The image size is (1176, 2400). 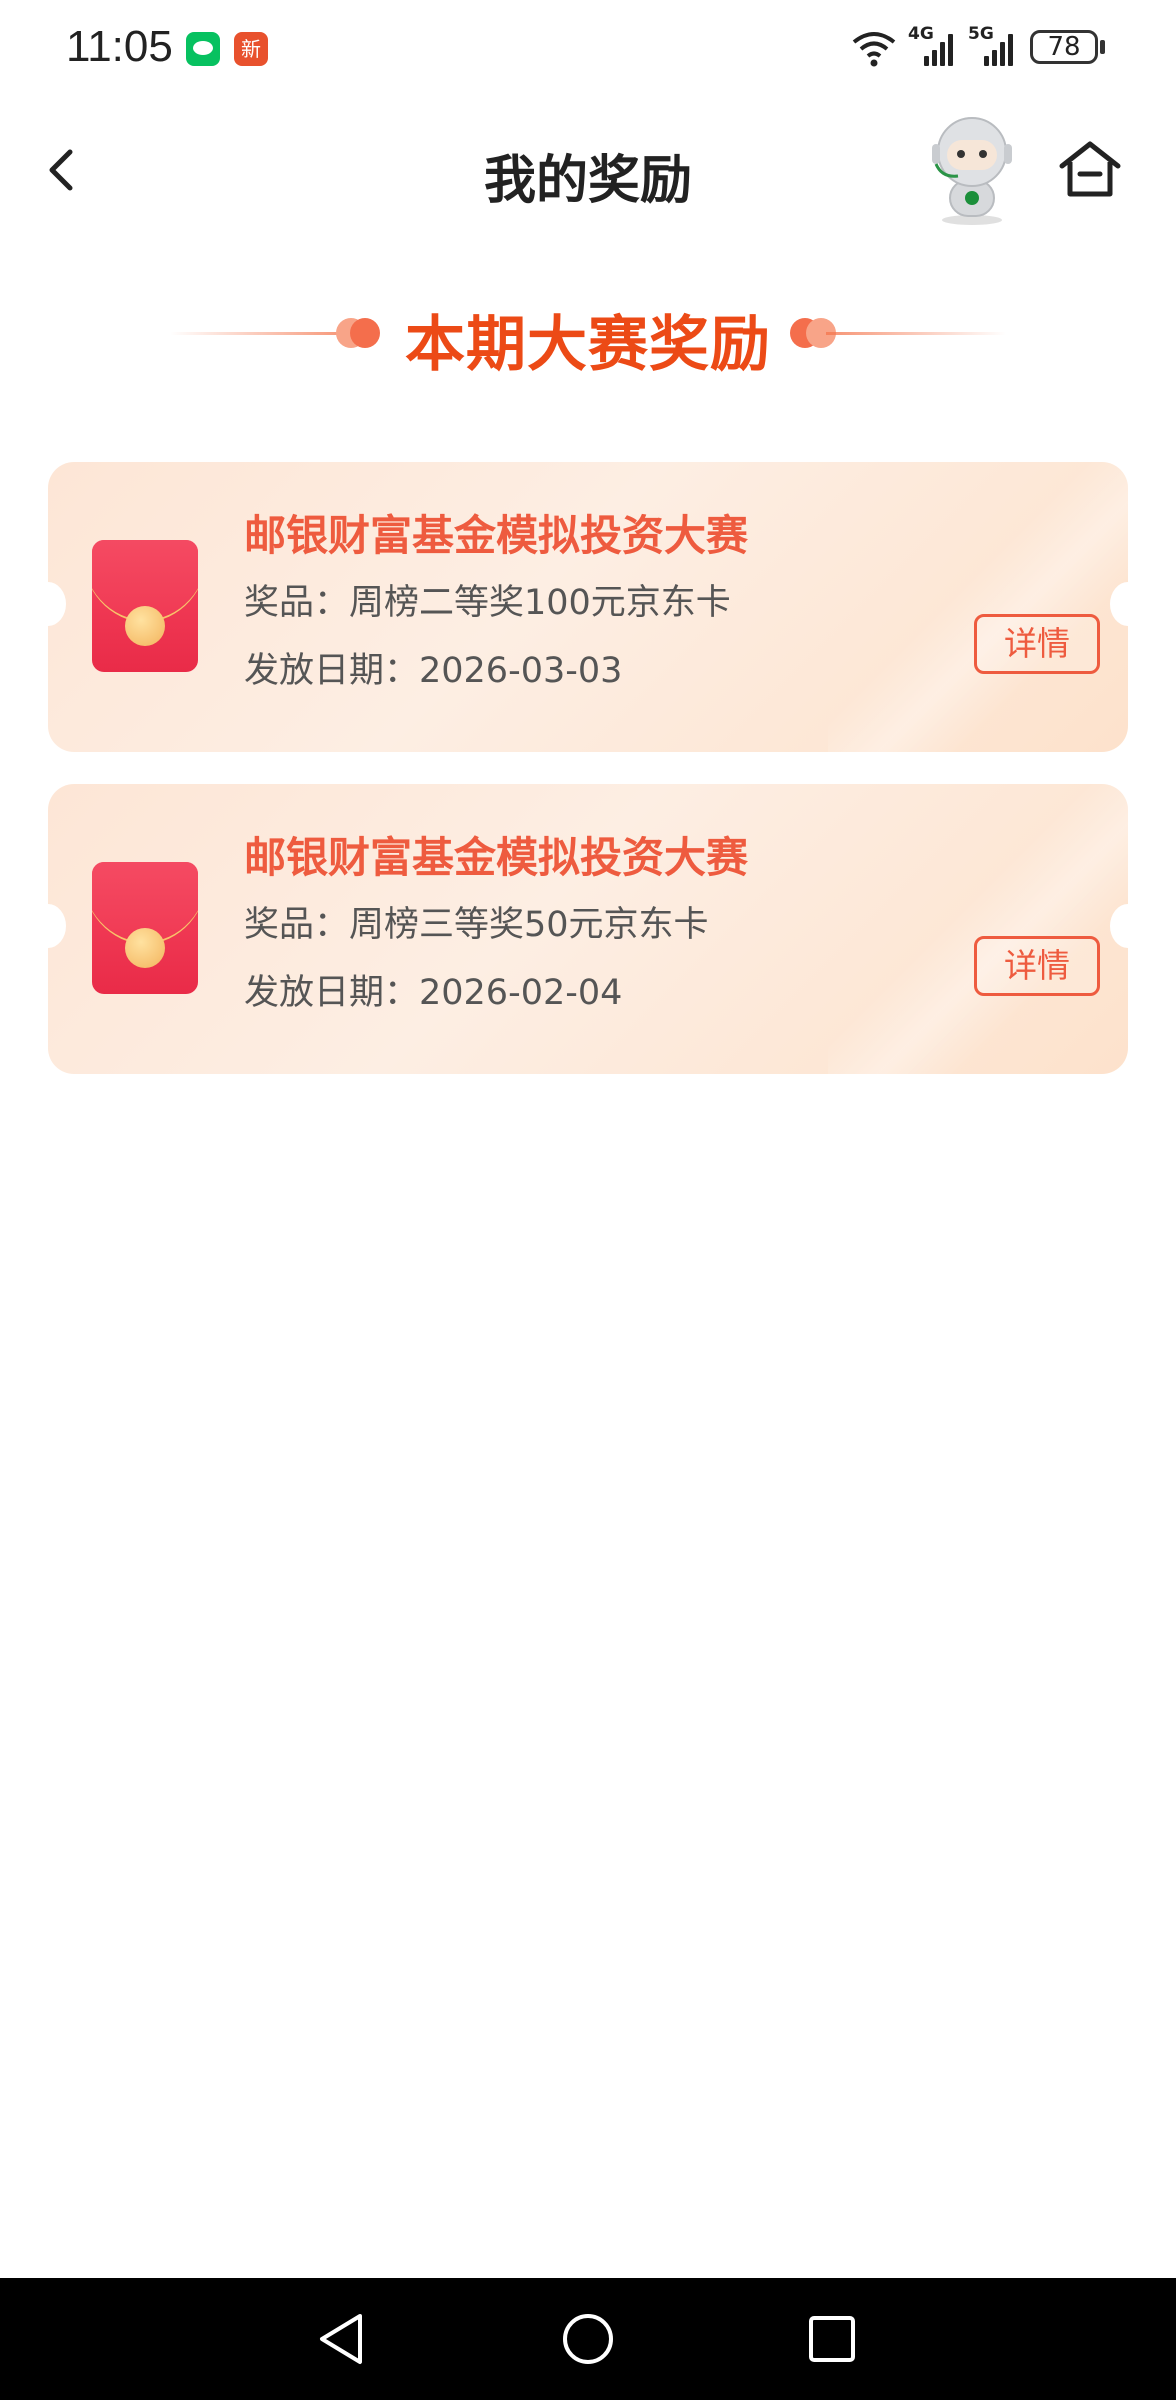 What do you see at coordinates (487, 603) in the screenshot?
I see `reward-prize: 奖品：周榜二等奖100元京东卡` at bounding box center [487, 603].